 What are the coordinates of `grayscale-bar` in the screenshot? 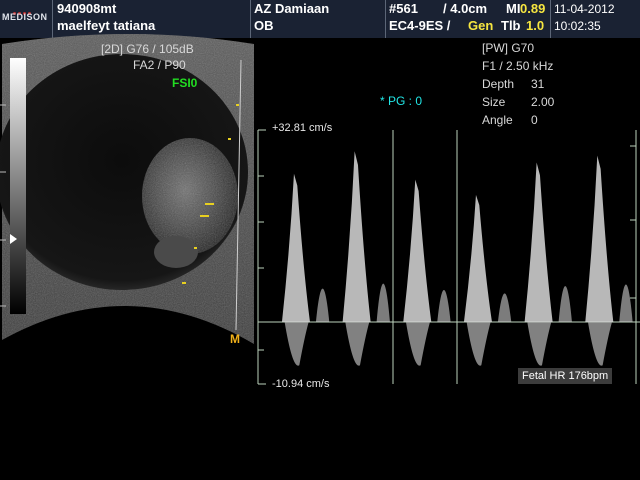 It's located at (18, 186).